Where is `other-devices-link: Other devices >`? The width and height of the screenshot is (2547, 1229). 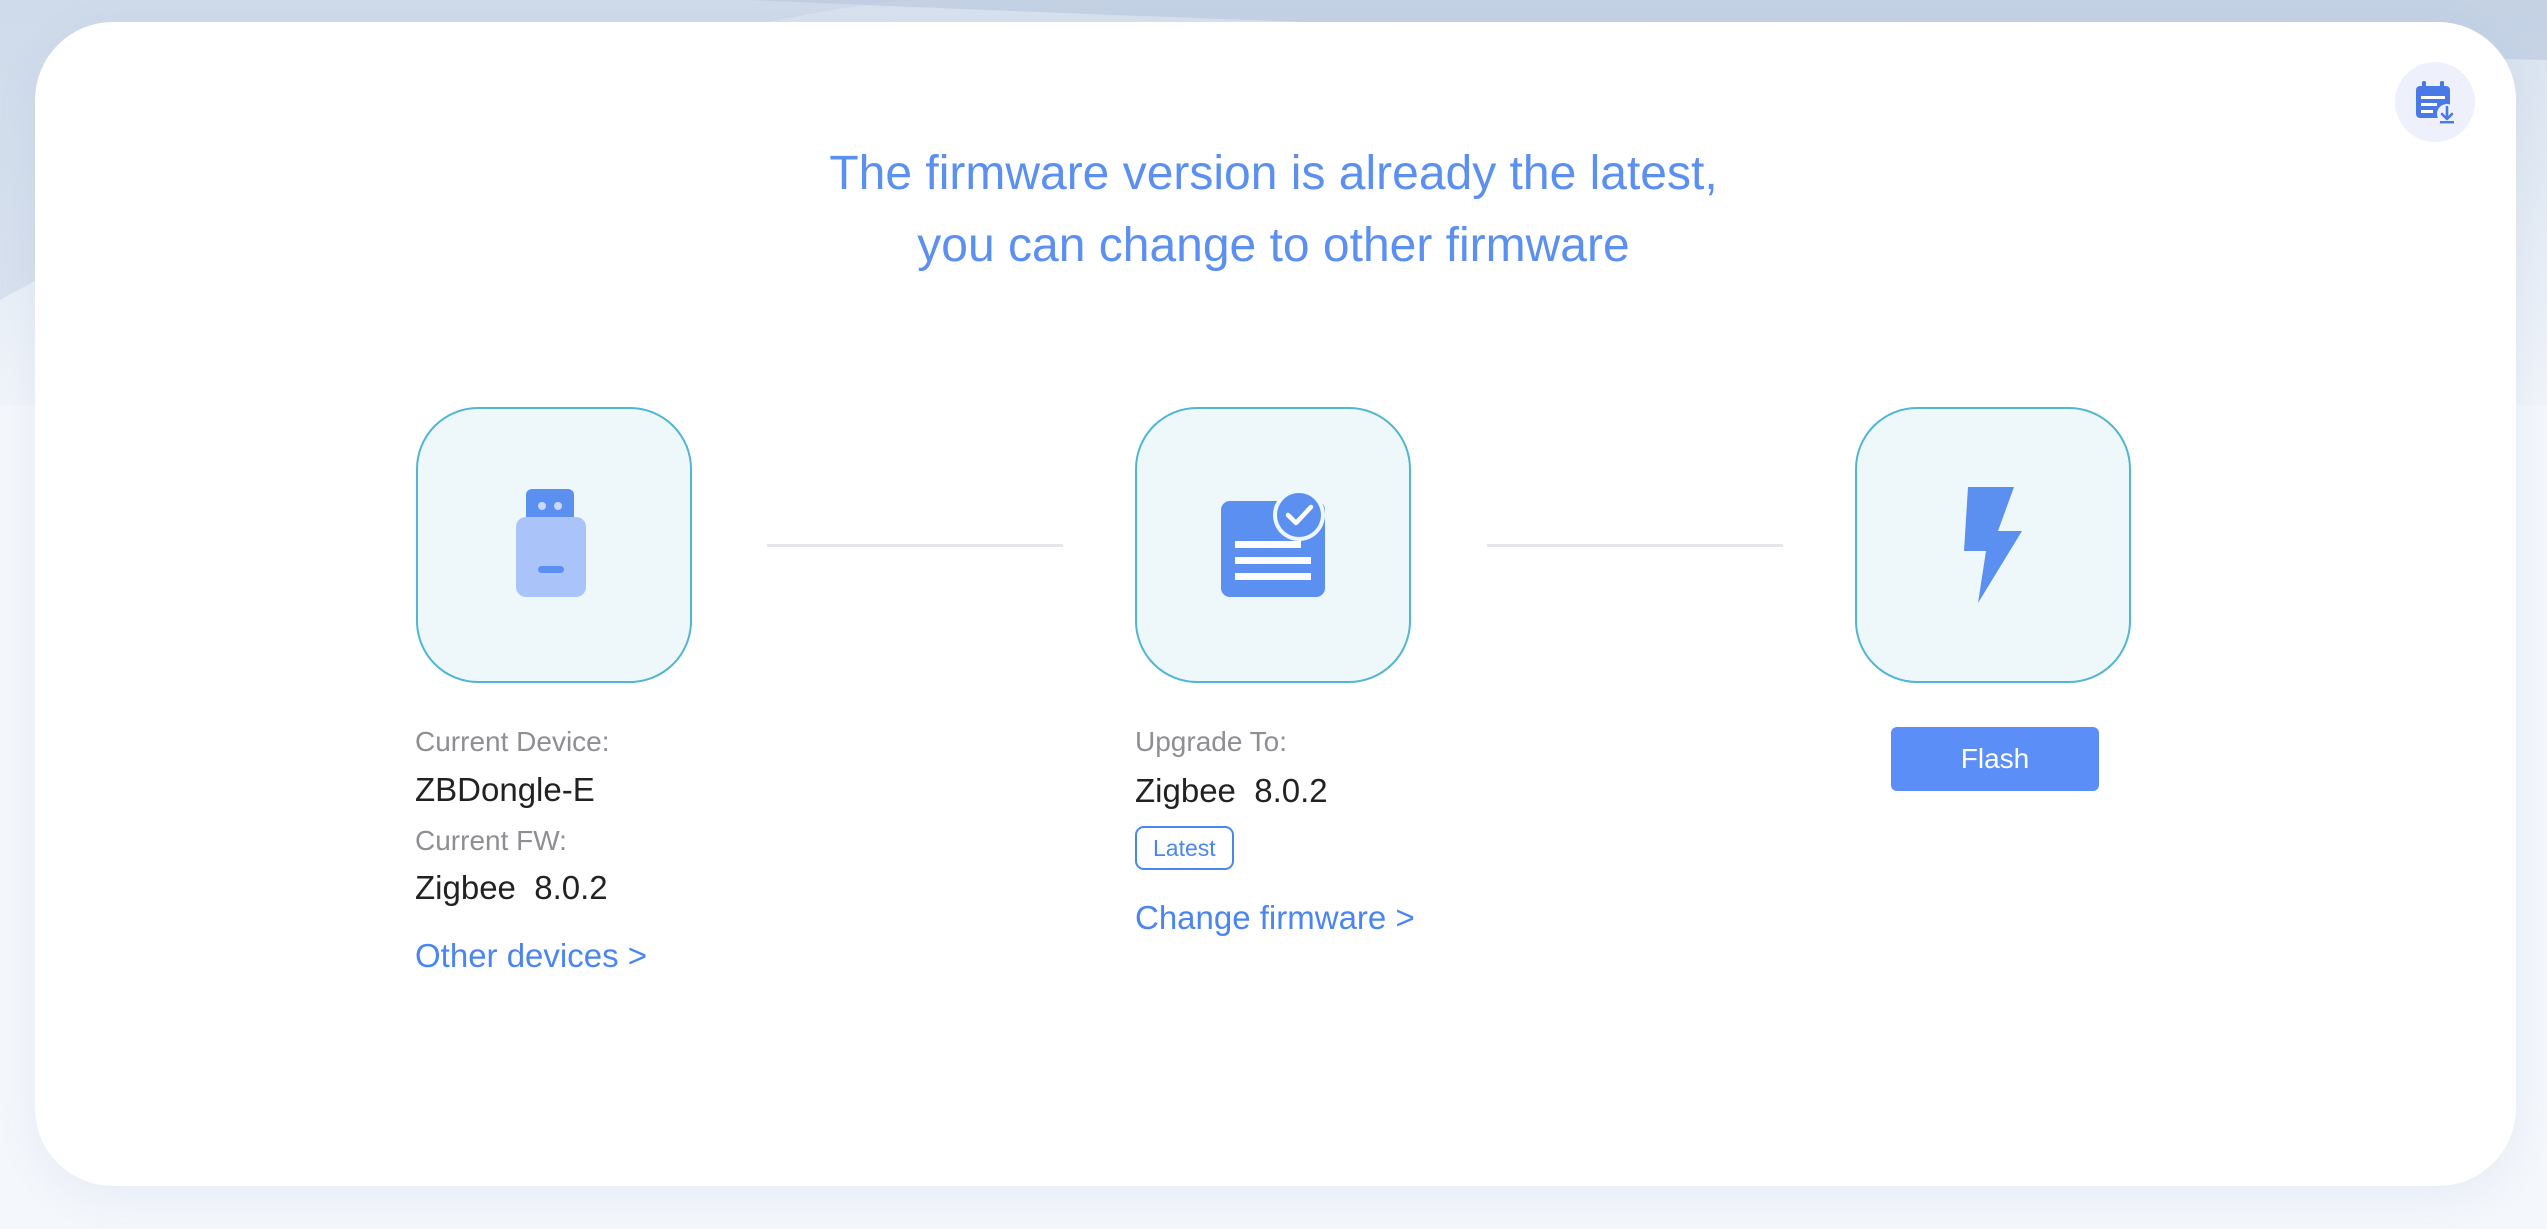
other-devices-link: Other devices > is located at coordinates (531, 956).